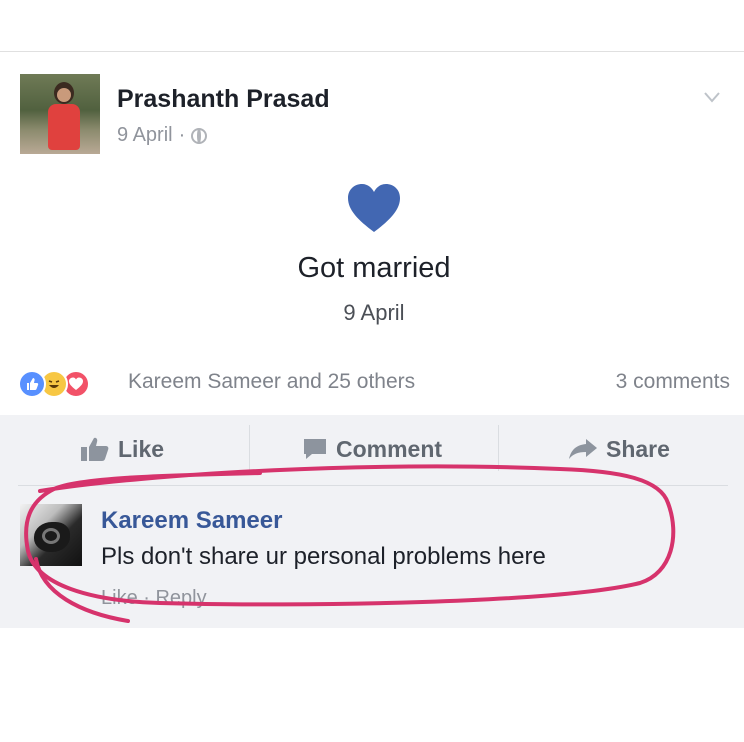 This screenshot has width=744, height=742. I want to click on post-meta: 9 April ·, so click(162, 135).